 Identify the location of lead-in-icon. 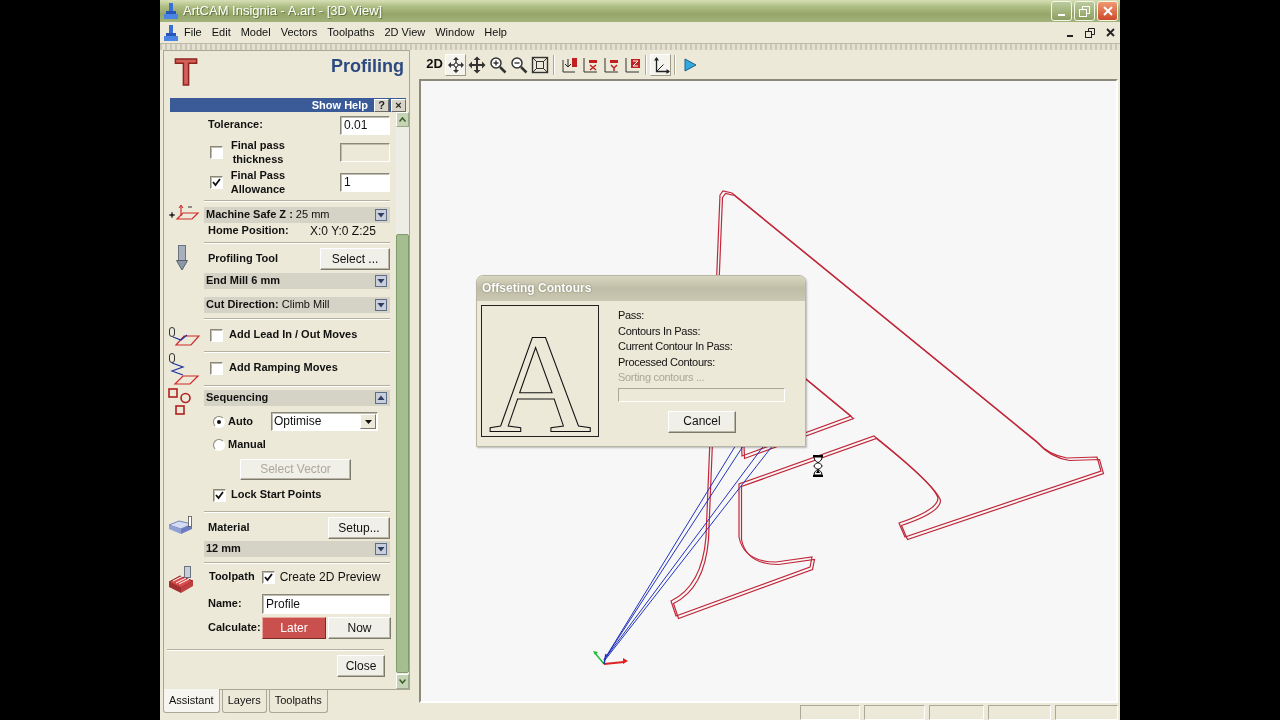
(184, 336).